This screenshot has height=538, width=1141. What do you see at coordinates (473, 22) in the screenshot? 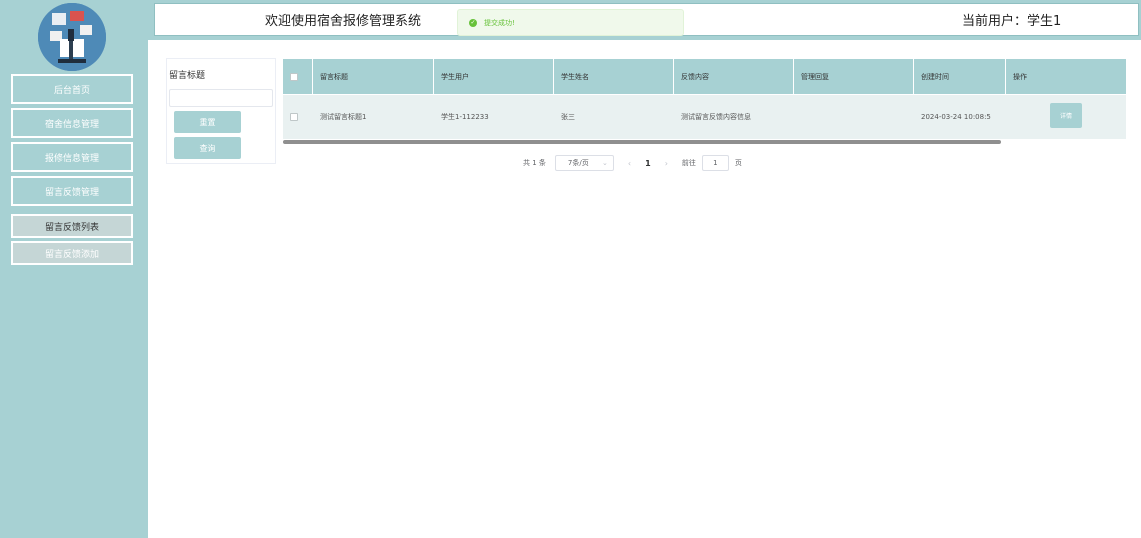
I see `success-check-icon: ✓` at bounding box center [473, 22].